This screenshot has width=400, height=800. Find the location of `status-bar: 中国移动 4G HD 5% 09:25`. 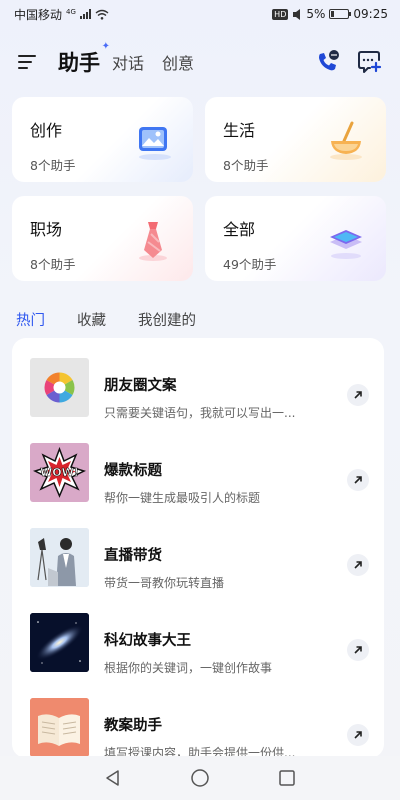

status-bar: 中国移动 4G HD 5% 09:25 is located at coordinates (200, 14).